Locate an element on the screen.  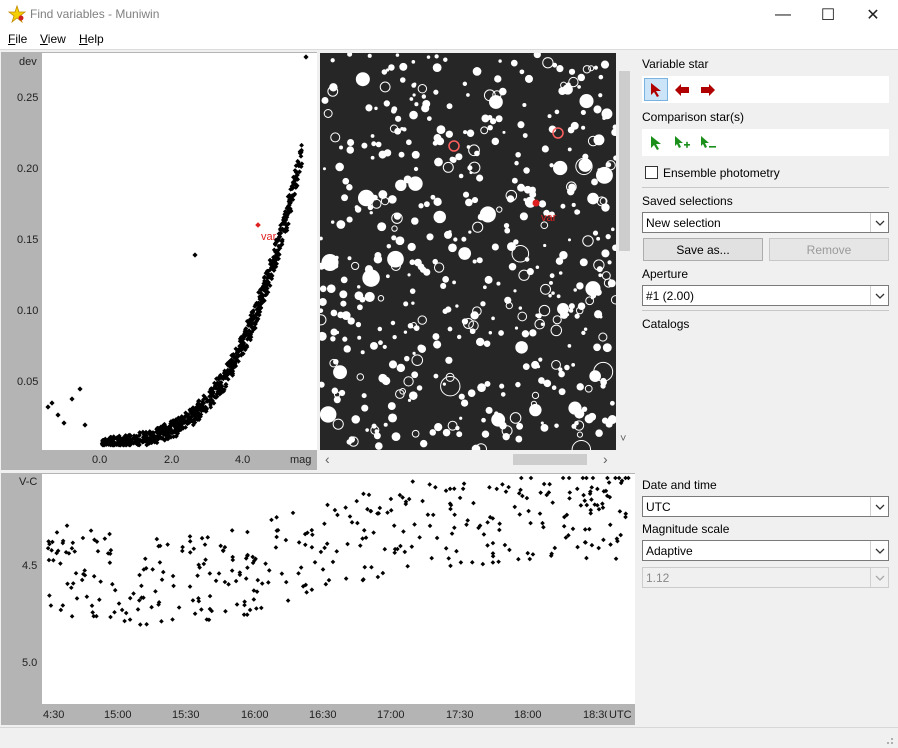
close-icon: ✕ is located at coordinates (873, 15).